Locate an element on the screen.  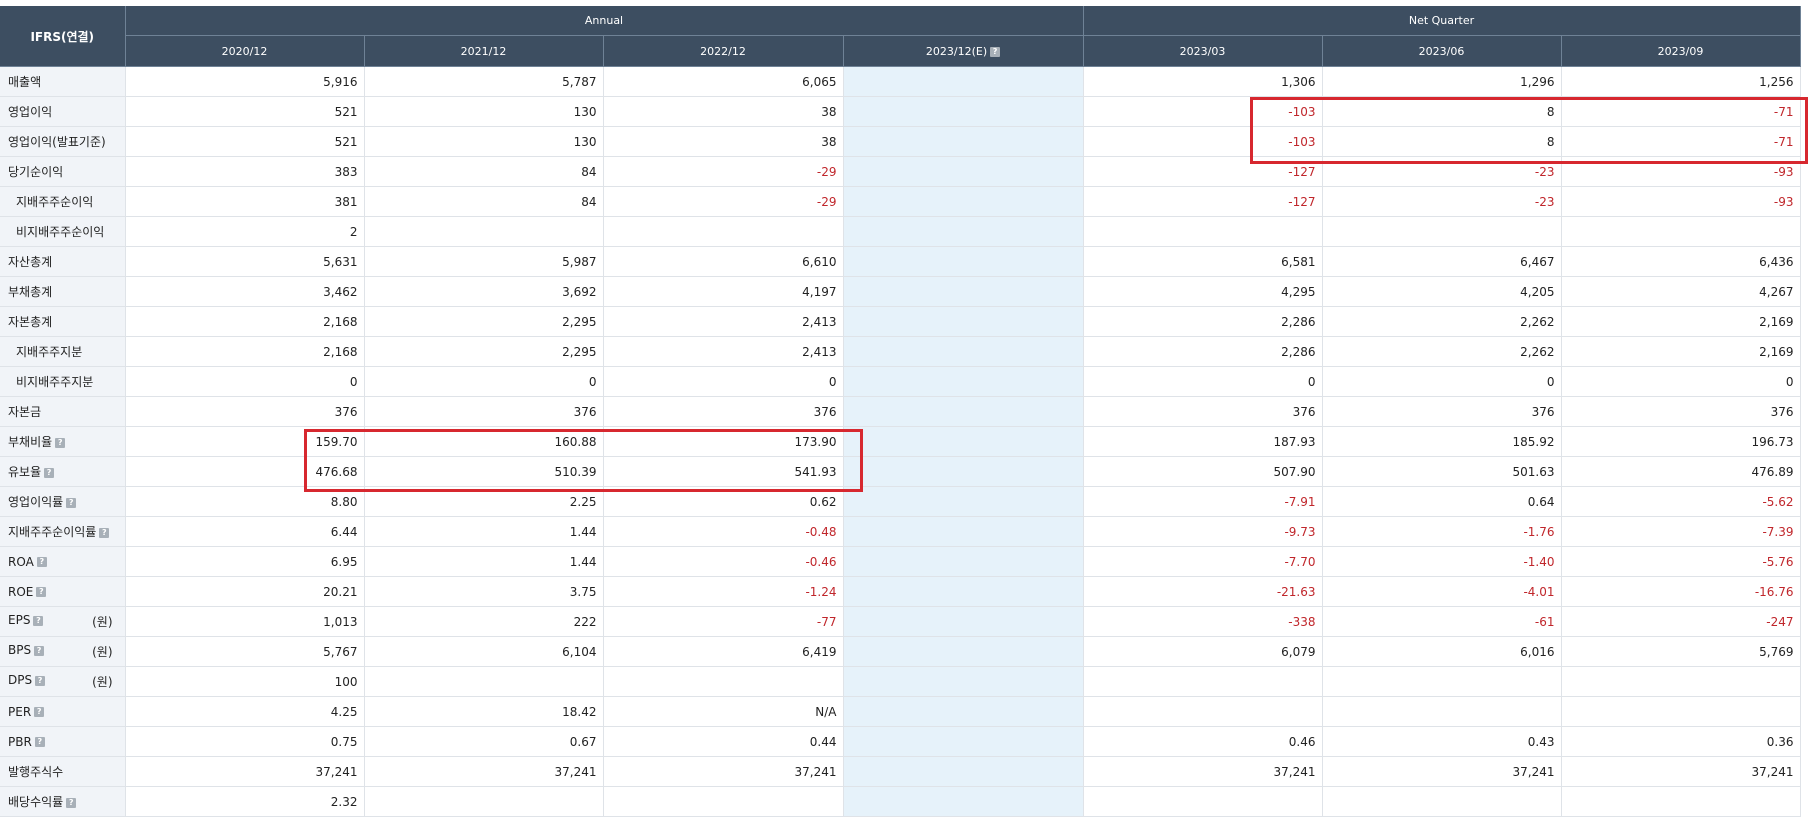
row-label-text: 발행주식수 is located at coordinates (36, 772).